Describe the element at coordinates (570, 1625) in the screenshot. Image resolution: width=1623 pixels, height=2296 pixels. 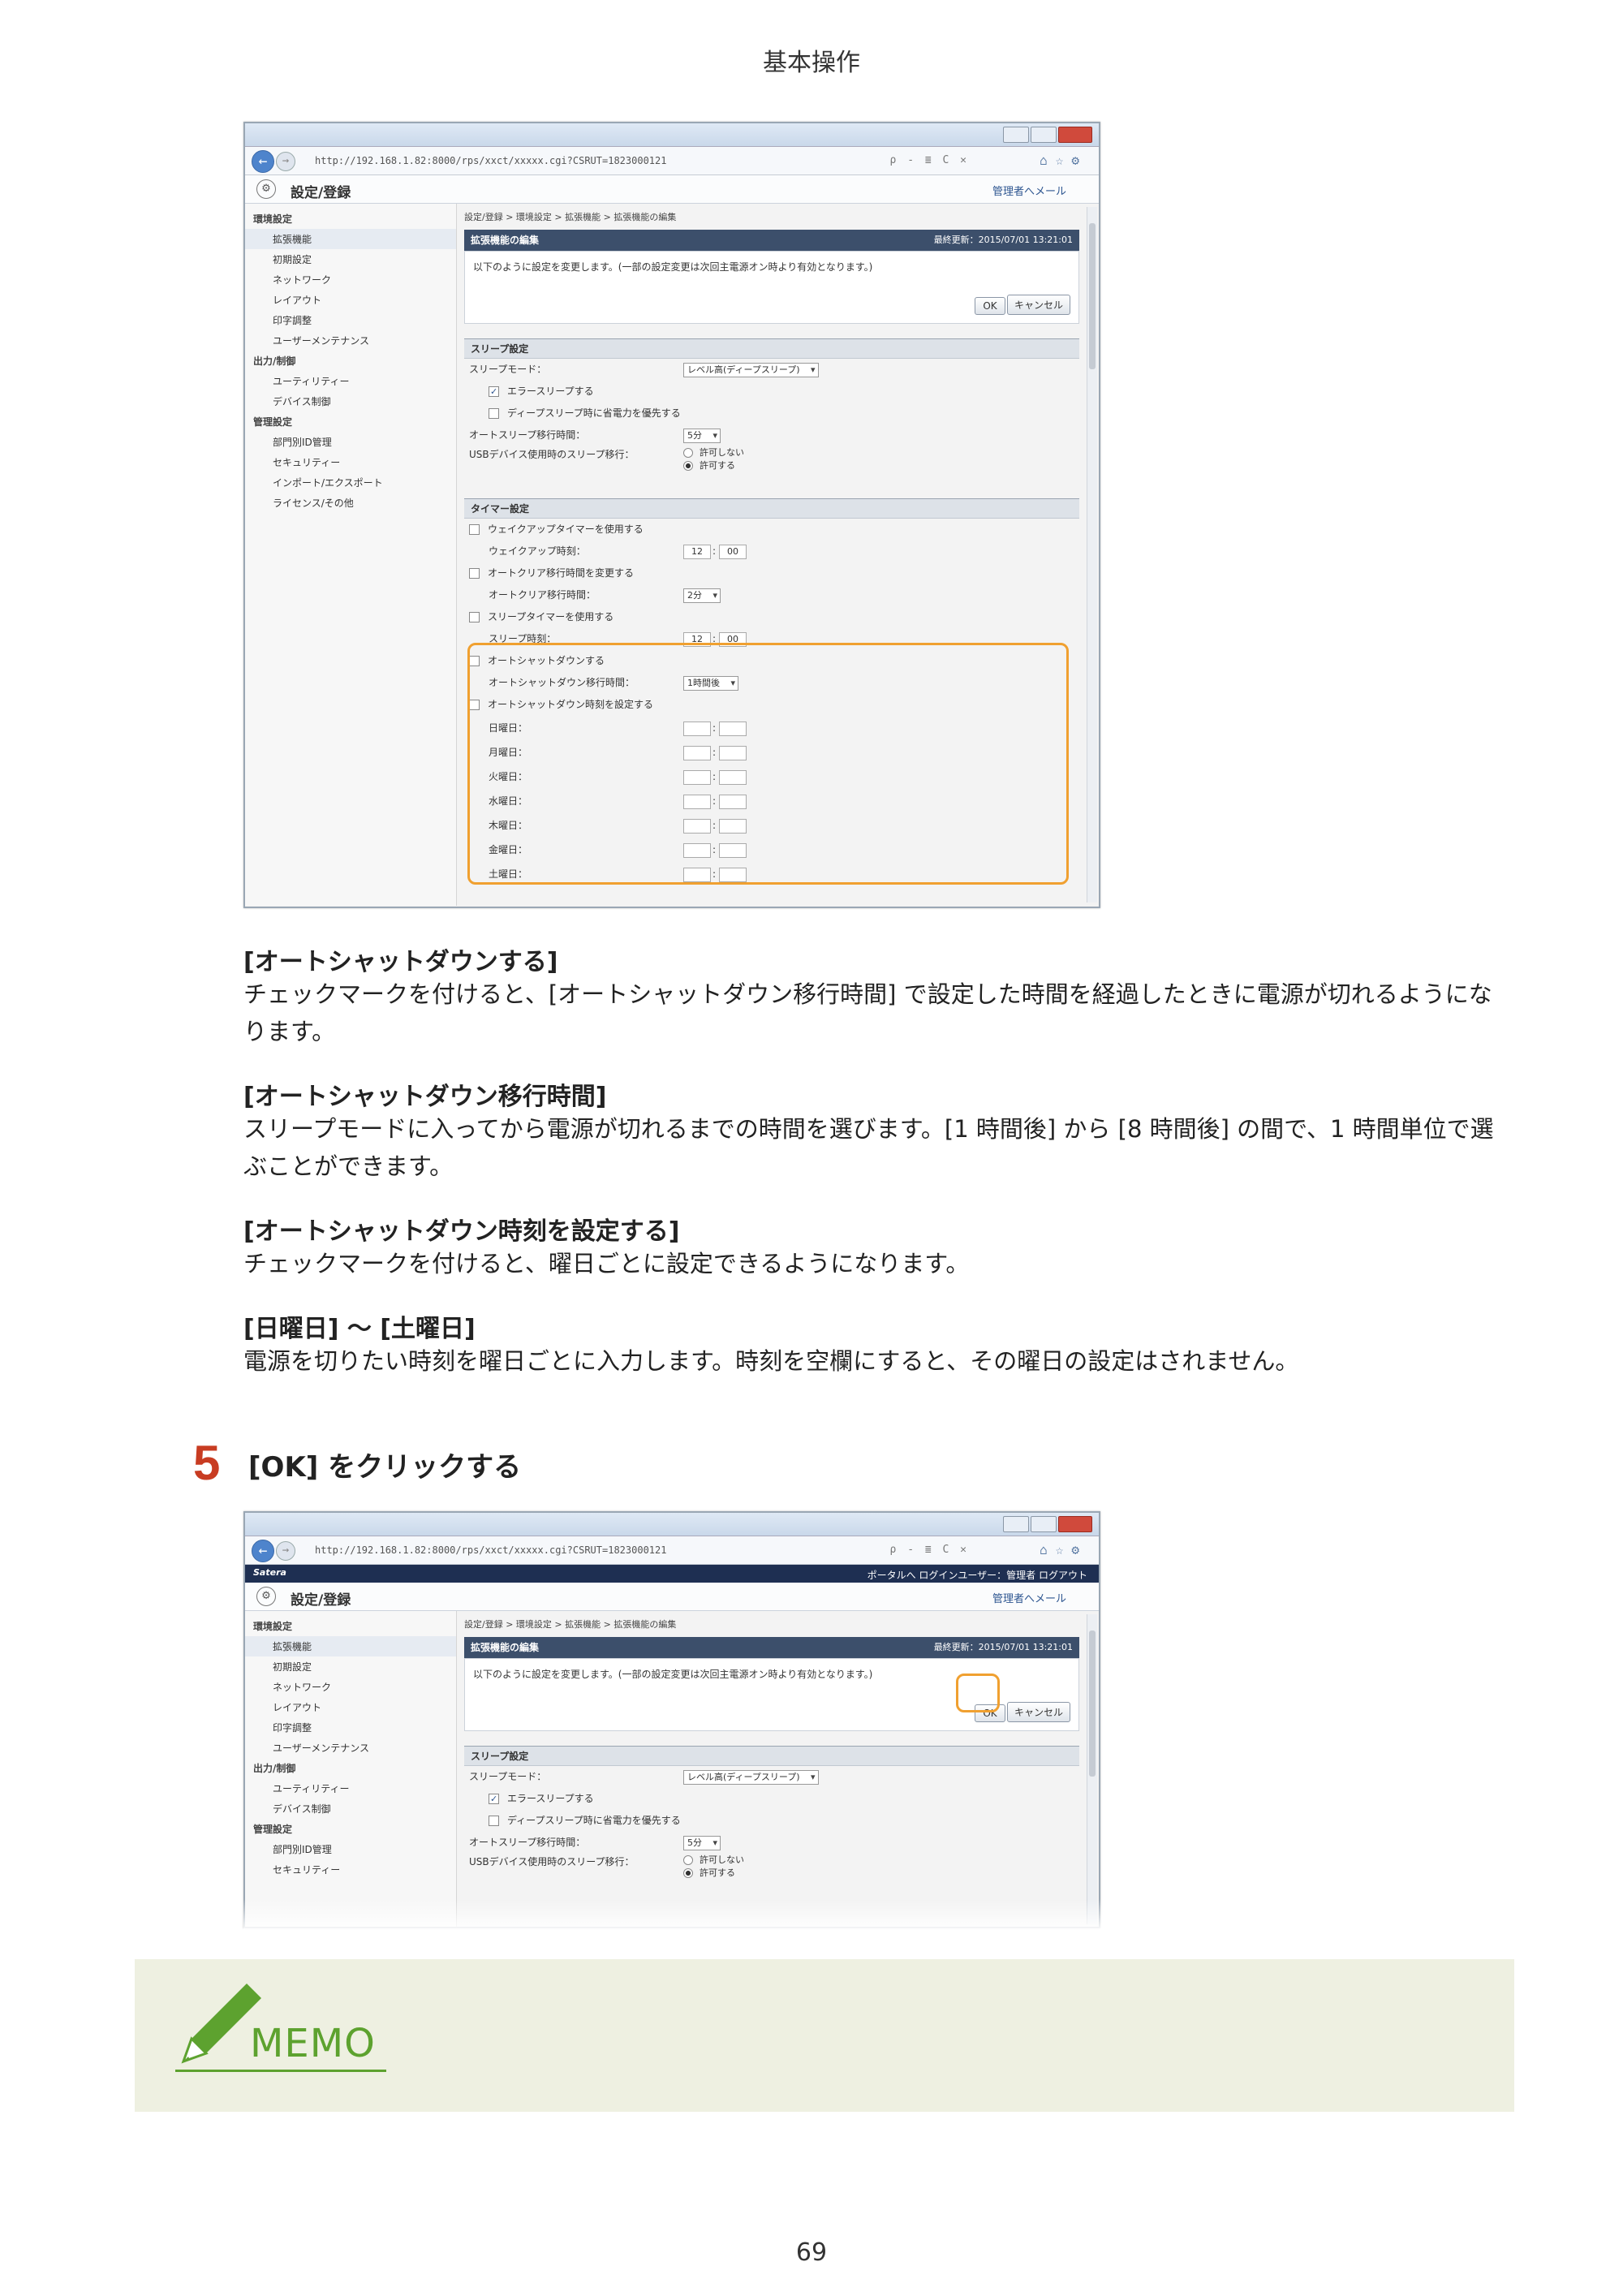
I see `breadcrumb: 設定/登録 > 環境設定 > 拡張機能 > 拡張機能の編集` at that location.